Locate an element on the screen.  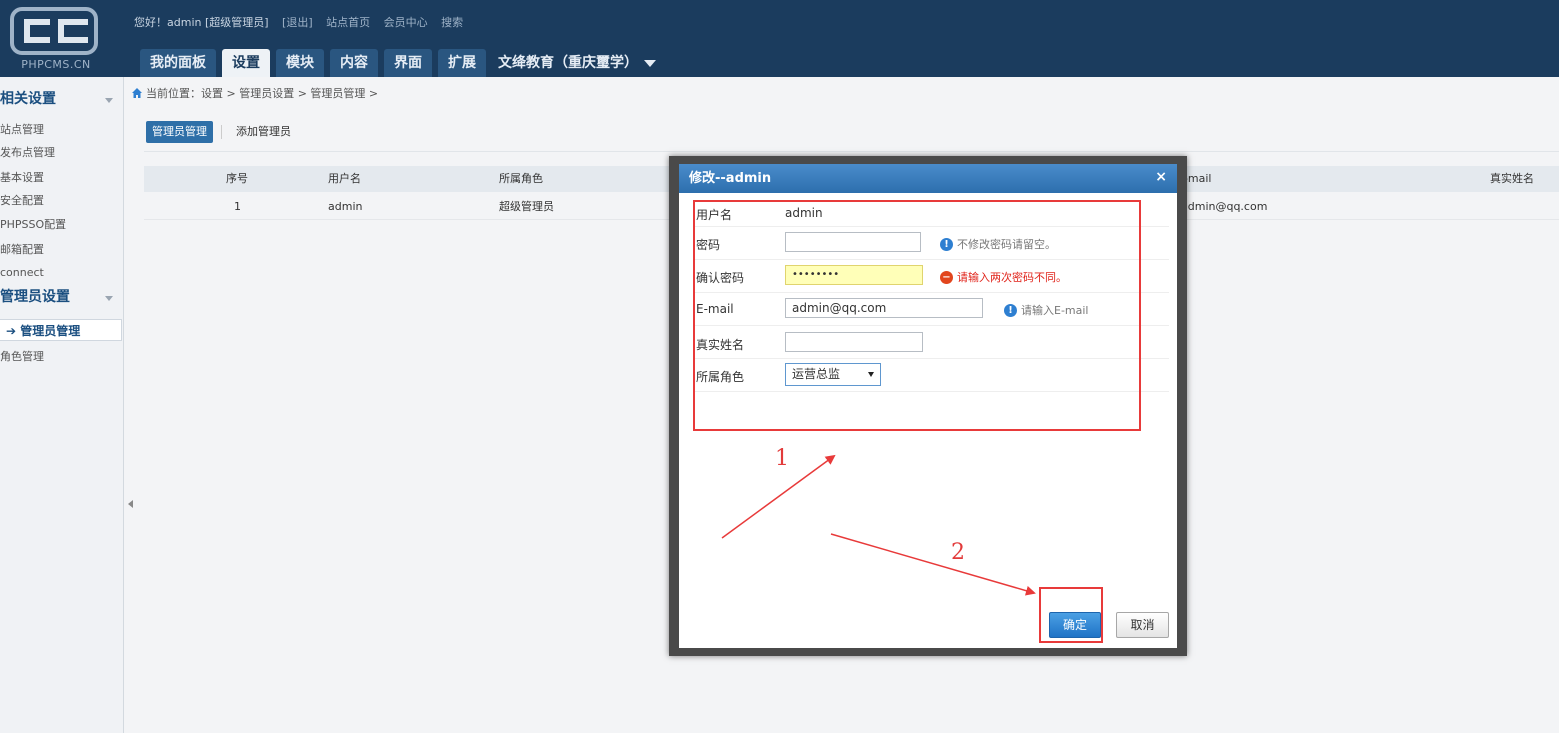
greeting-text: 您好！admin [超级管理员] is located at coordinates (201, 22).